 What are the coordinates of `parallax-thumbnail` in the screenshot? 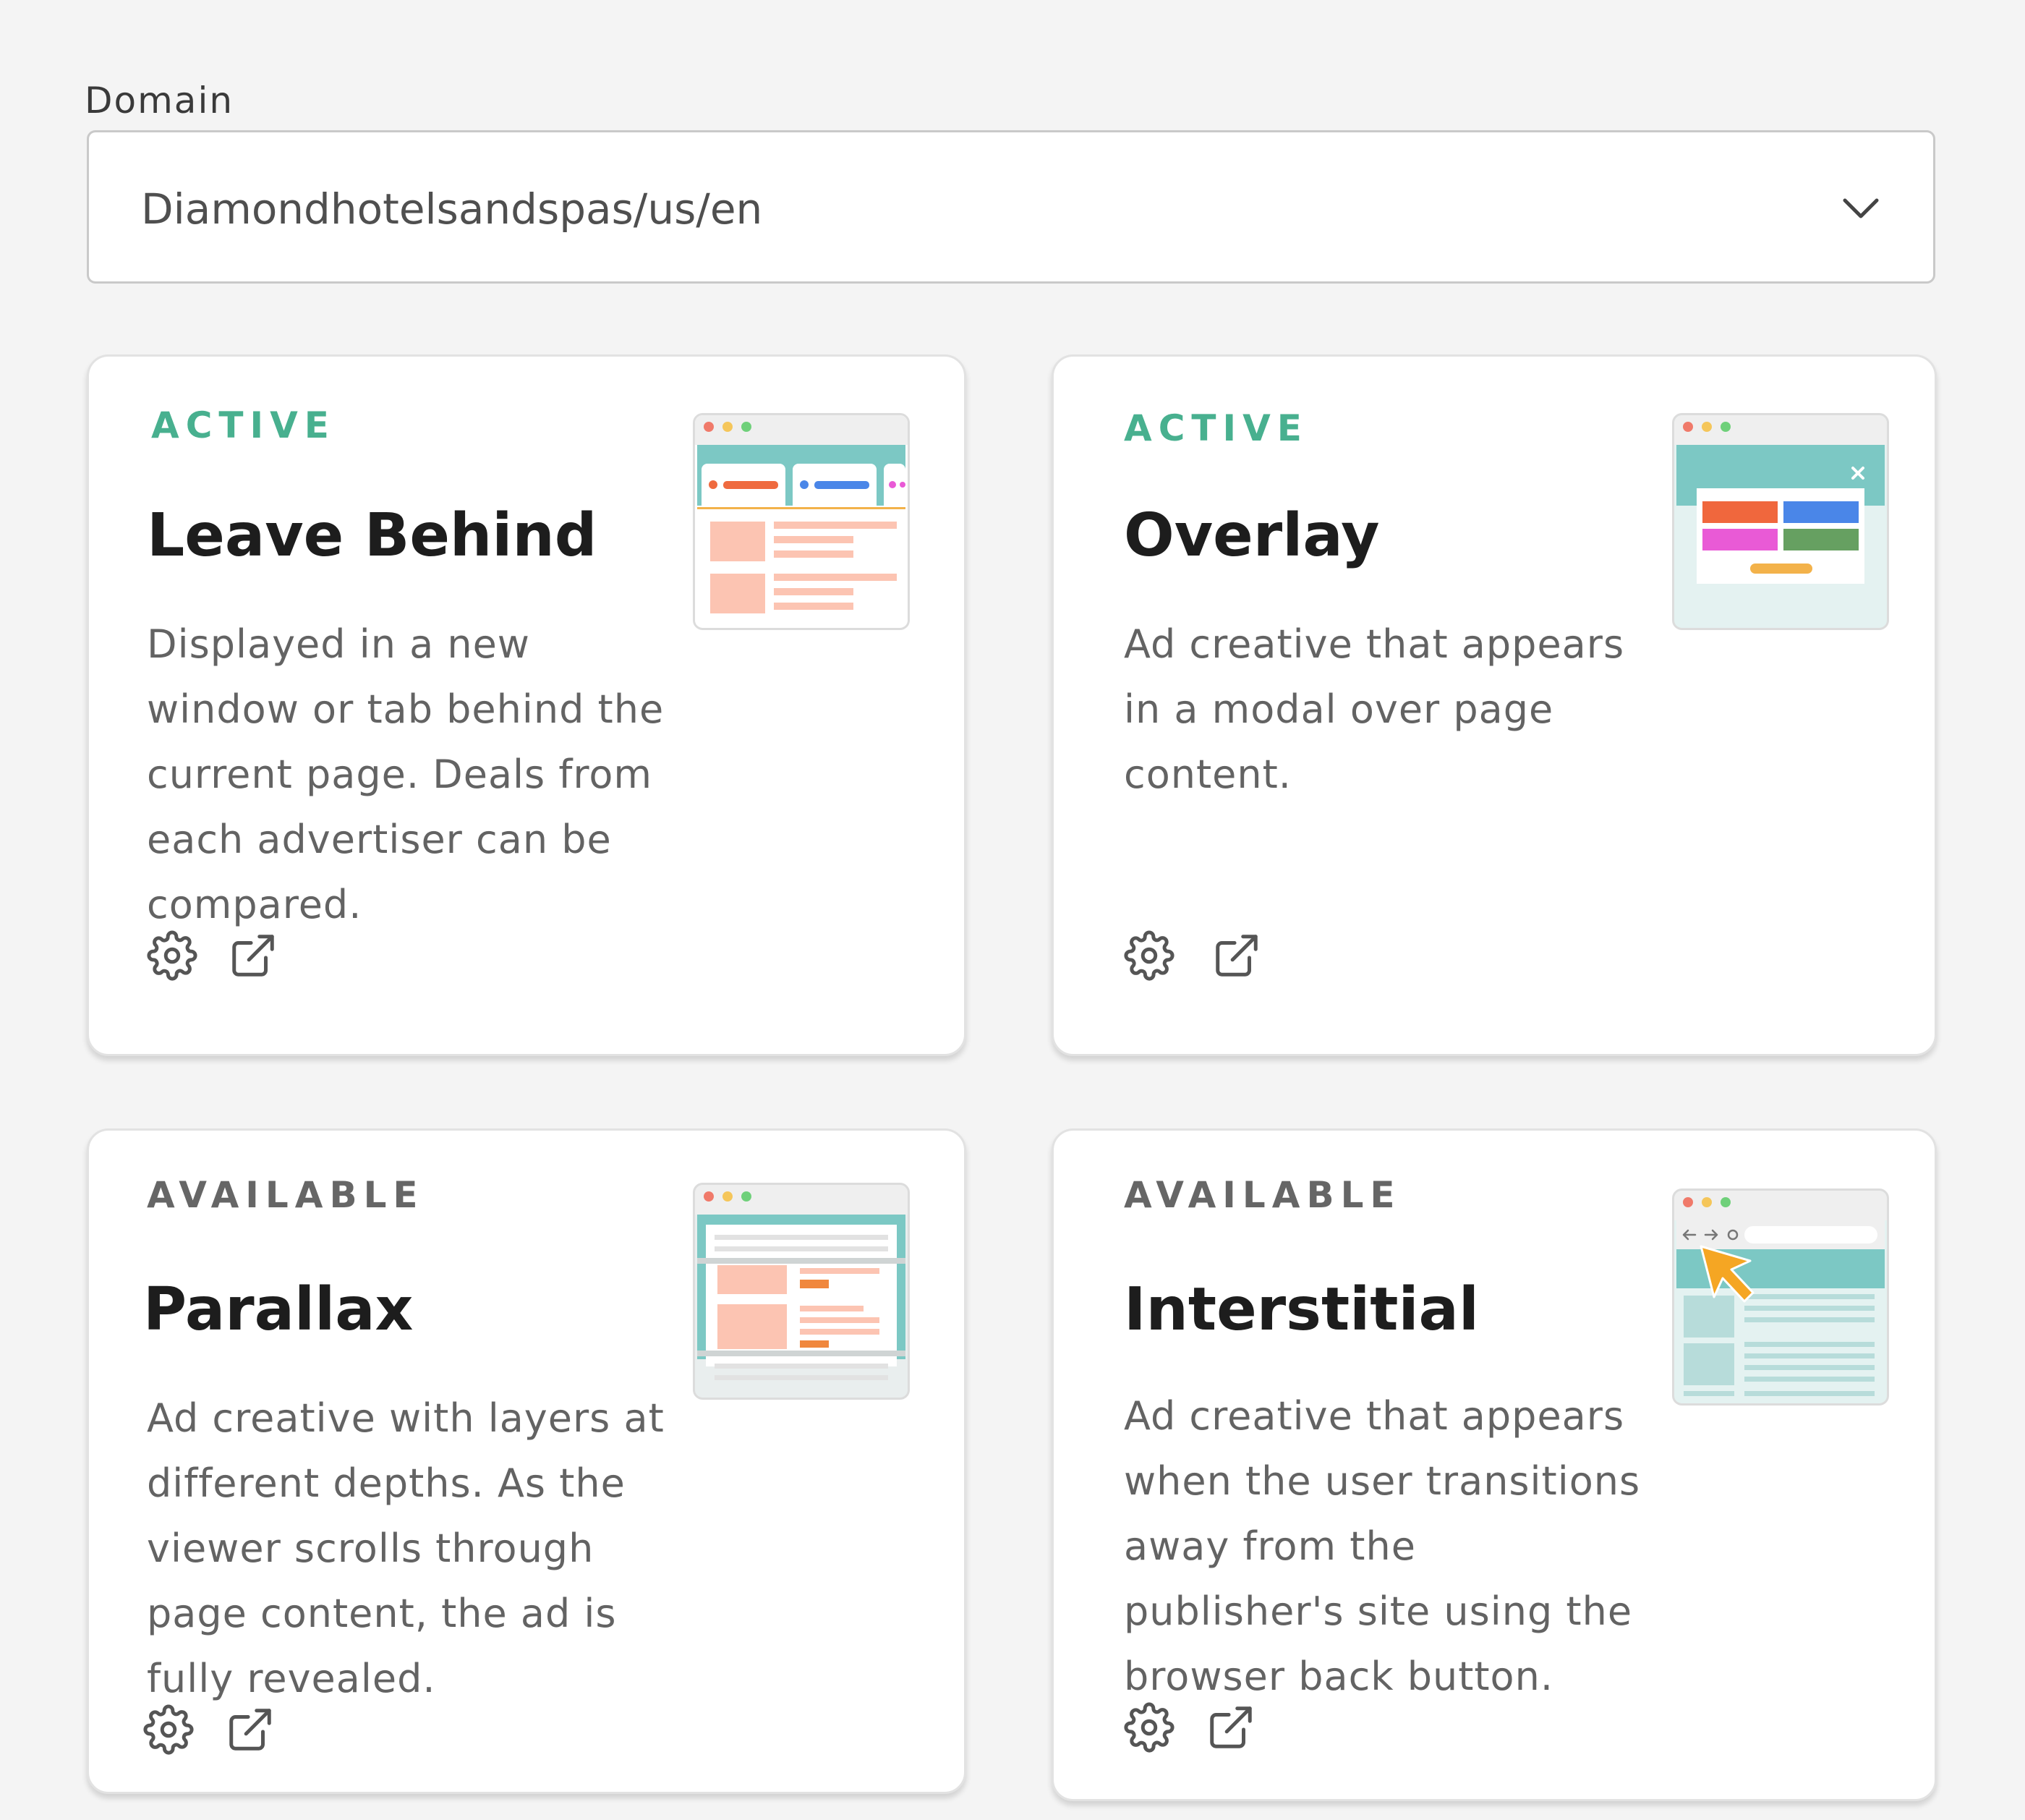 It's located at (801, 1291).